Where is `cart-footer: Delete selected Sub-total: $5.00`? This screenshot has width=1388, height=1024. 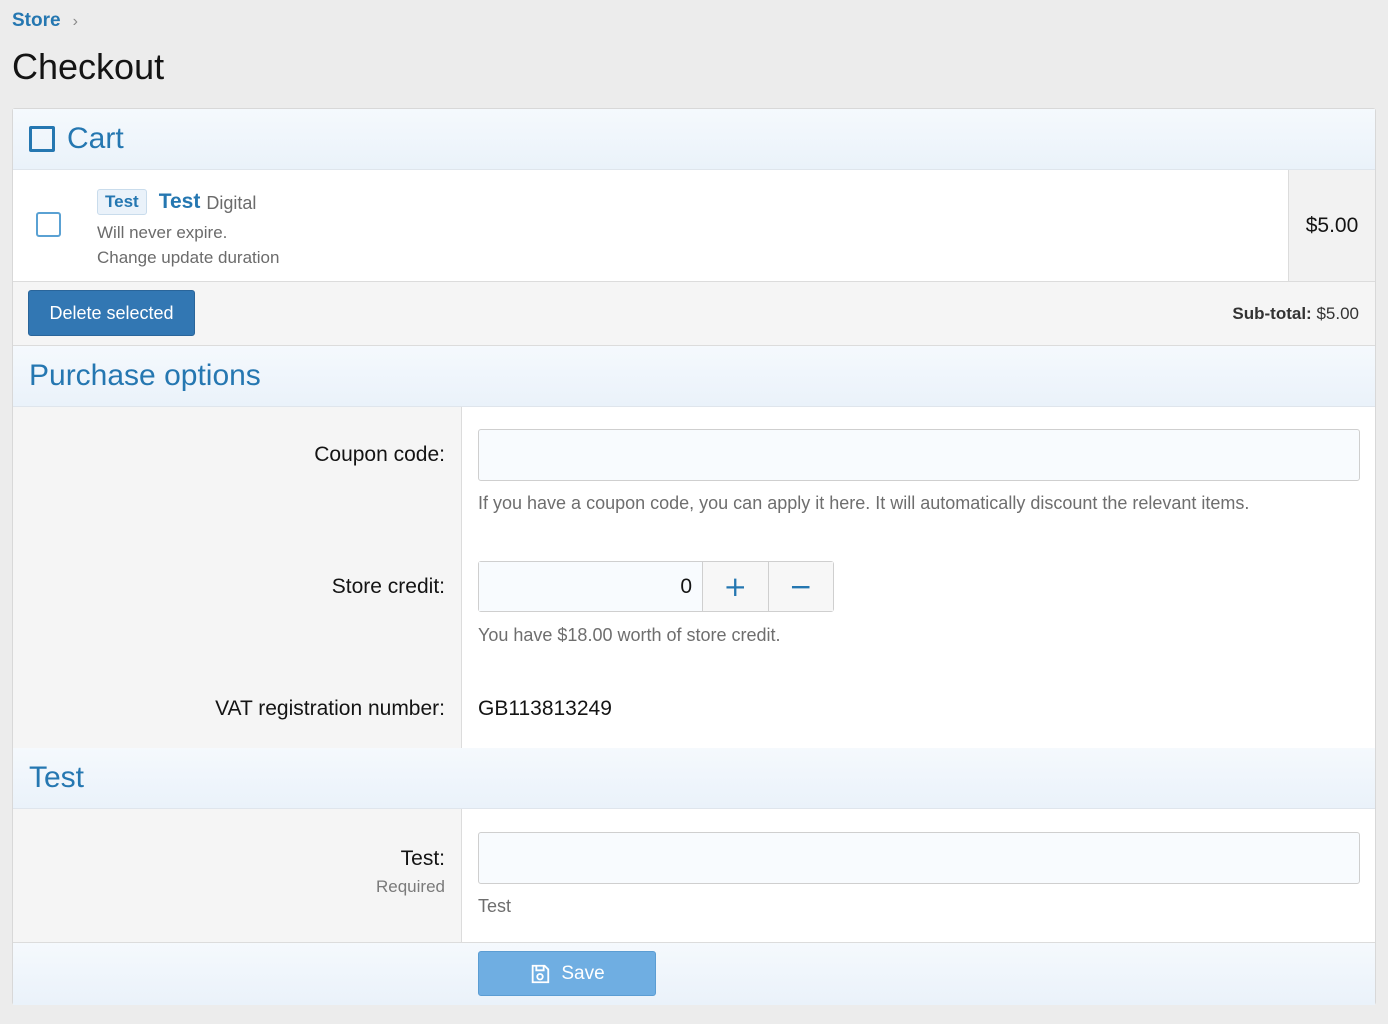 cart-footer: Delete selected Sub-total: $5.00 is located at coordinates (694, 314).